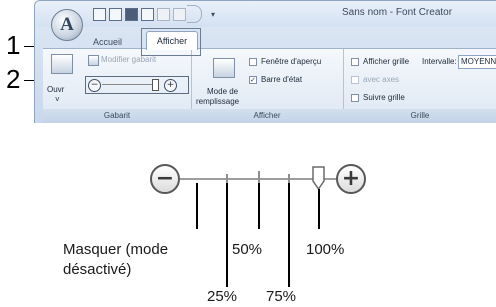 The image size is (496, 307). Describe the element at coordinates (222, 296) in the screenshot. I see `label-25: 25%` at that location.